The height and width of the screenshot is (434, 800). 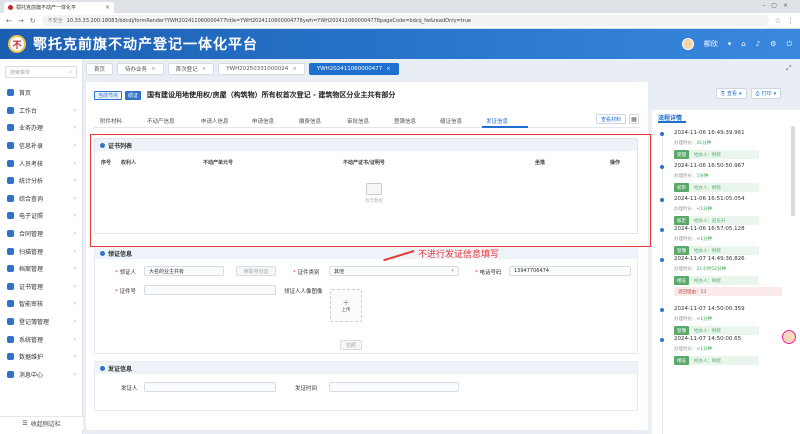 I want to click on sidebar-item-label: 扫描管理, so click(x=31, y=252).